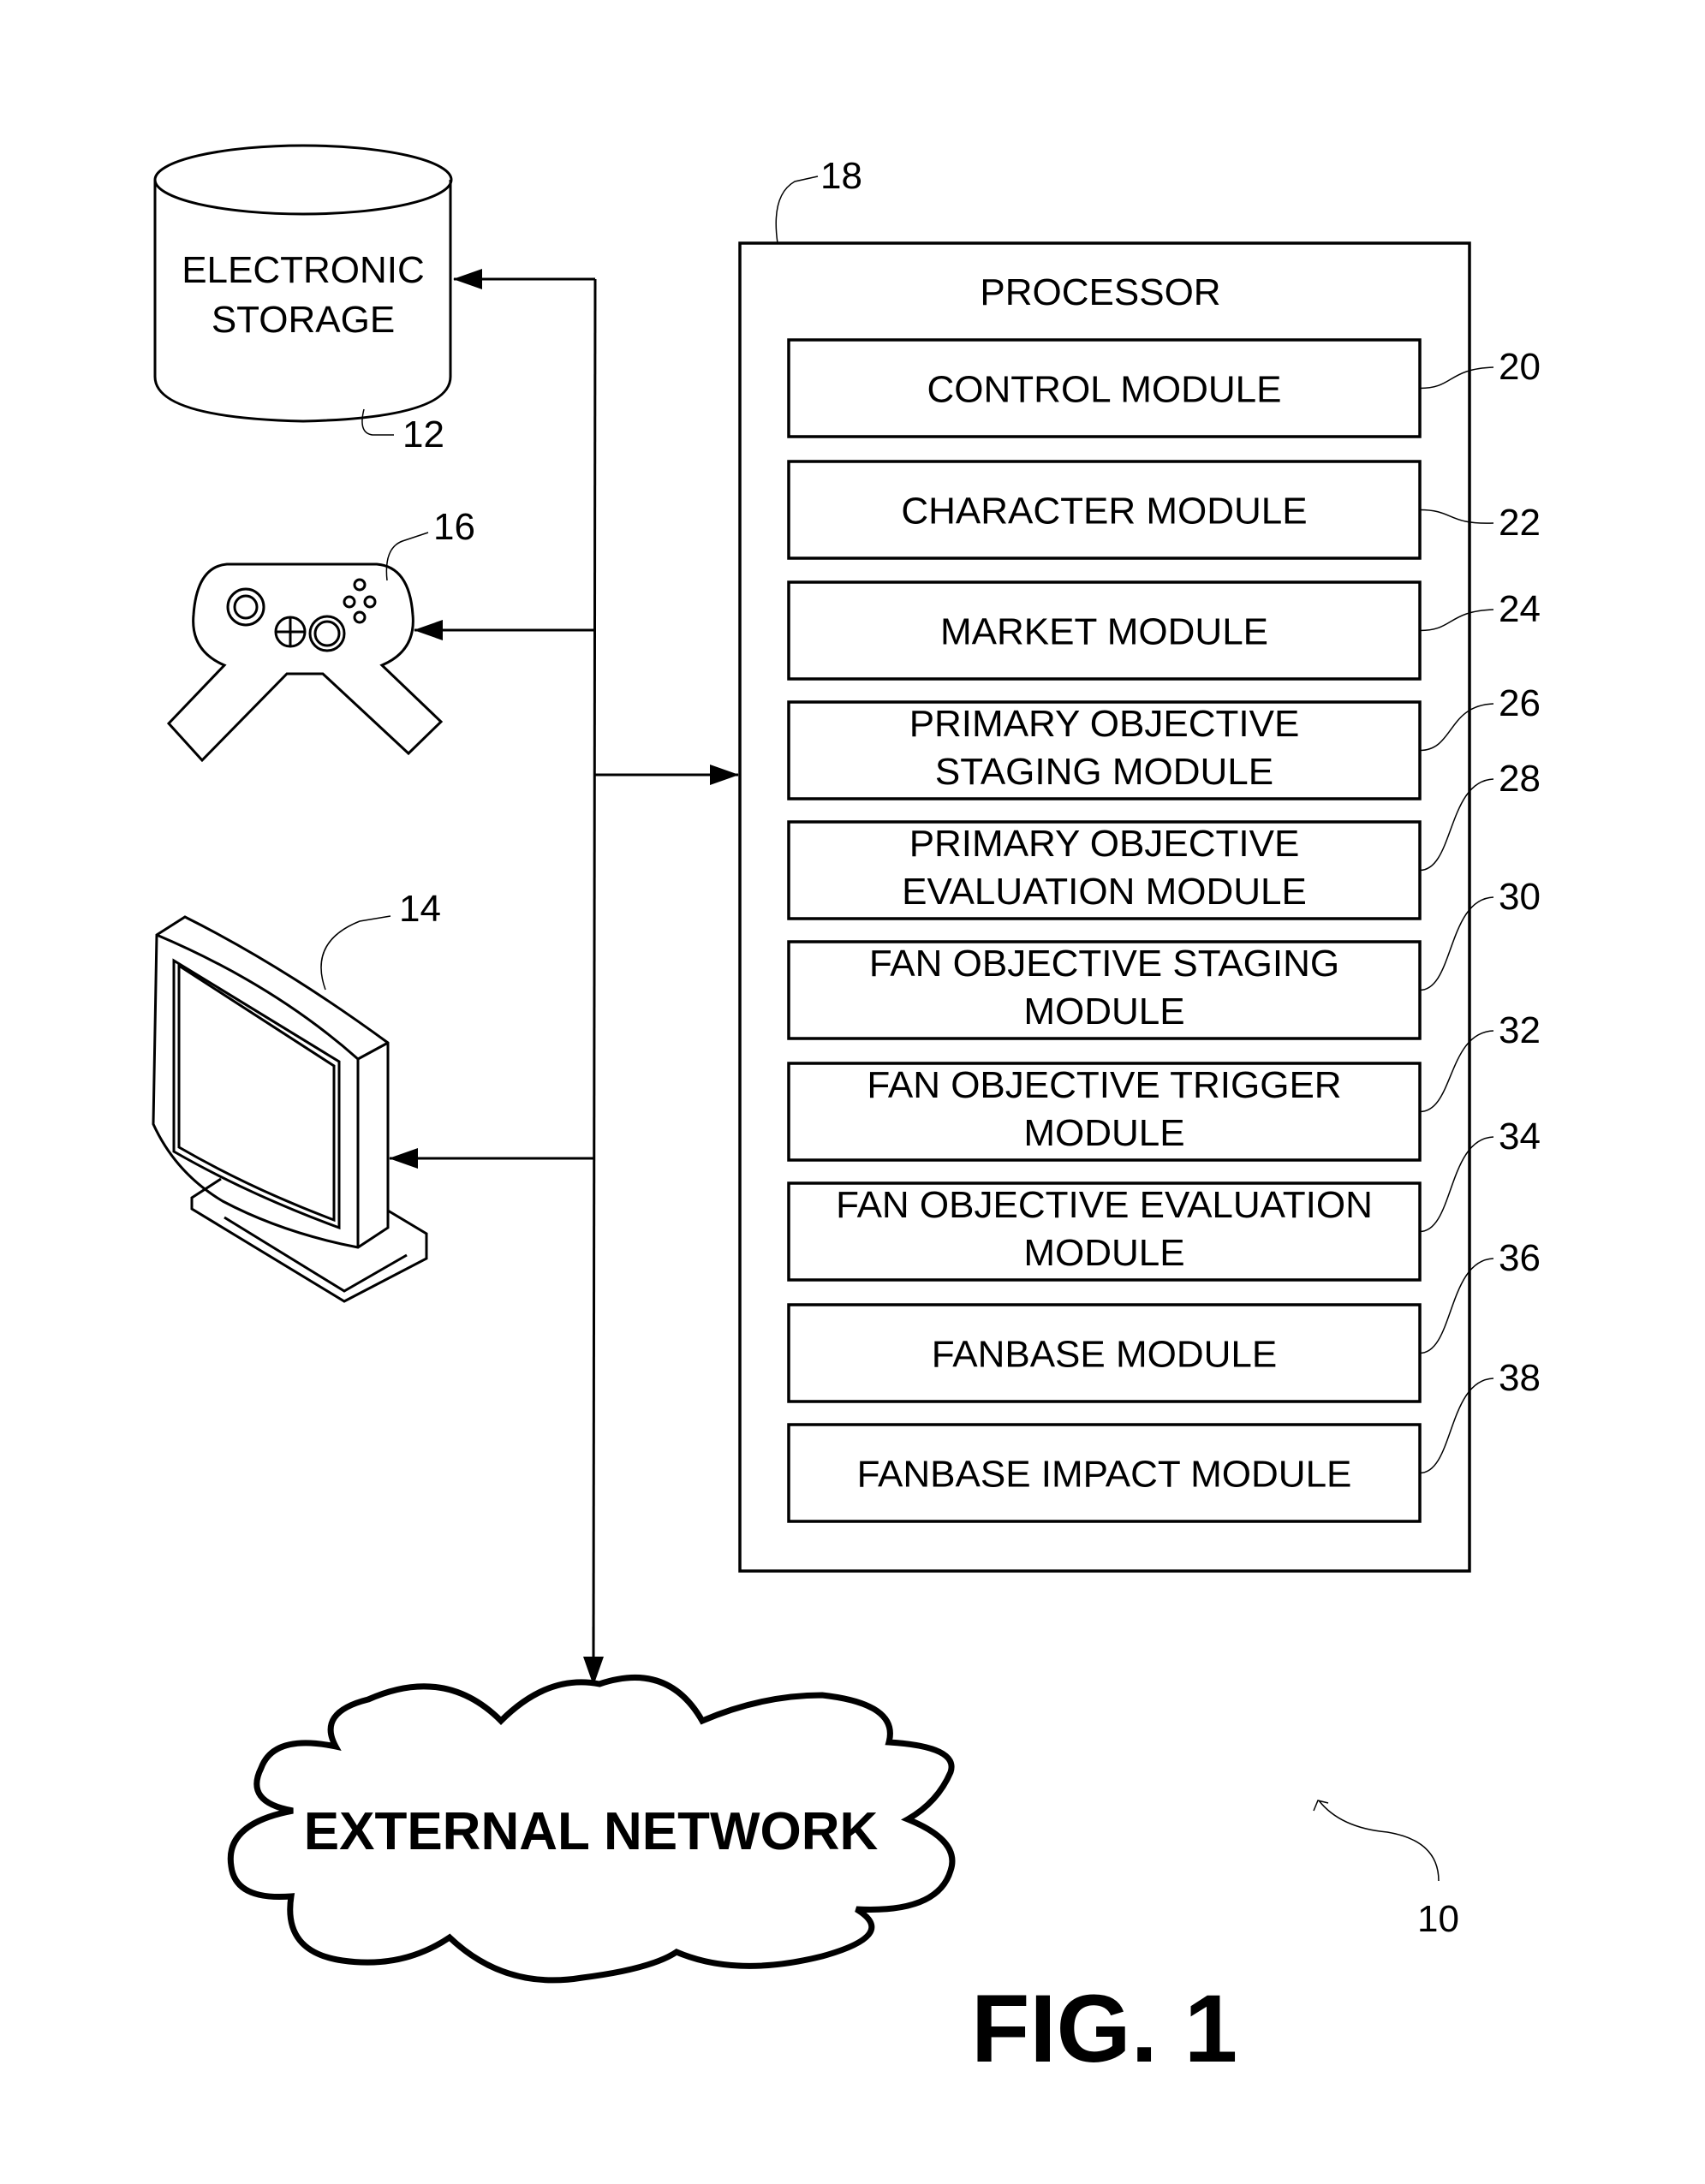  Describe the element at coordinates (1104, 892) in the screenshot. I see `module-label-line-2: EVALUATION MODULE` at that location.